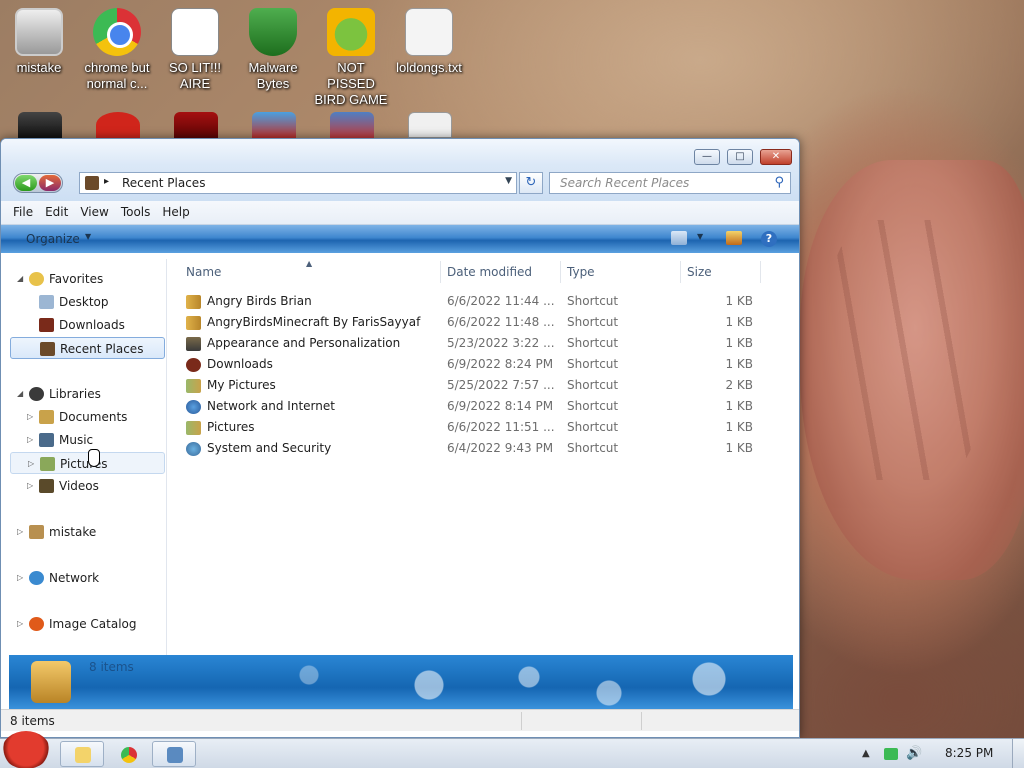 The height and width of the screenshot is (768, 1024). I want to click on desktop-icon-solitaire: SO LIT!!! AIRE, so click(195, 50).